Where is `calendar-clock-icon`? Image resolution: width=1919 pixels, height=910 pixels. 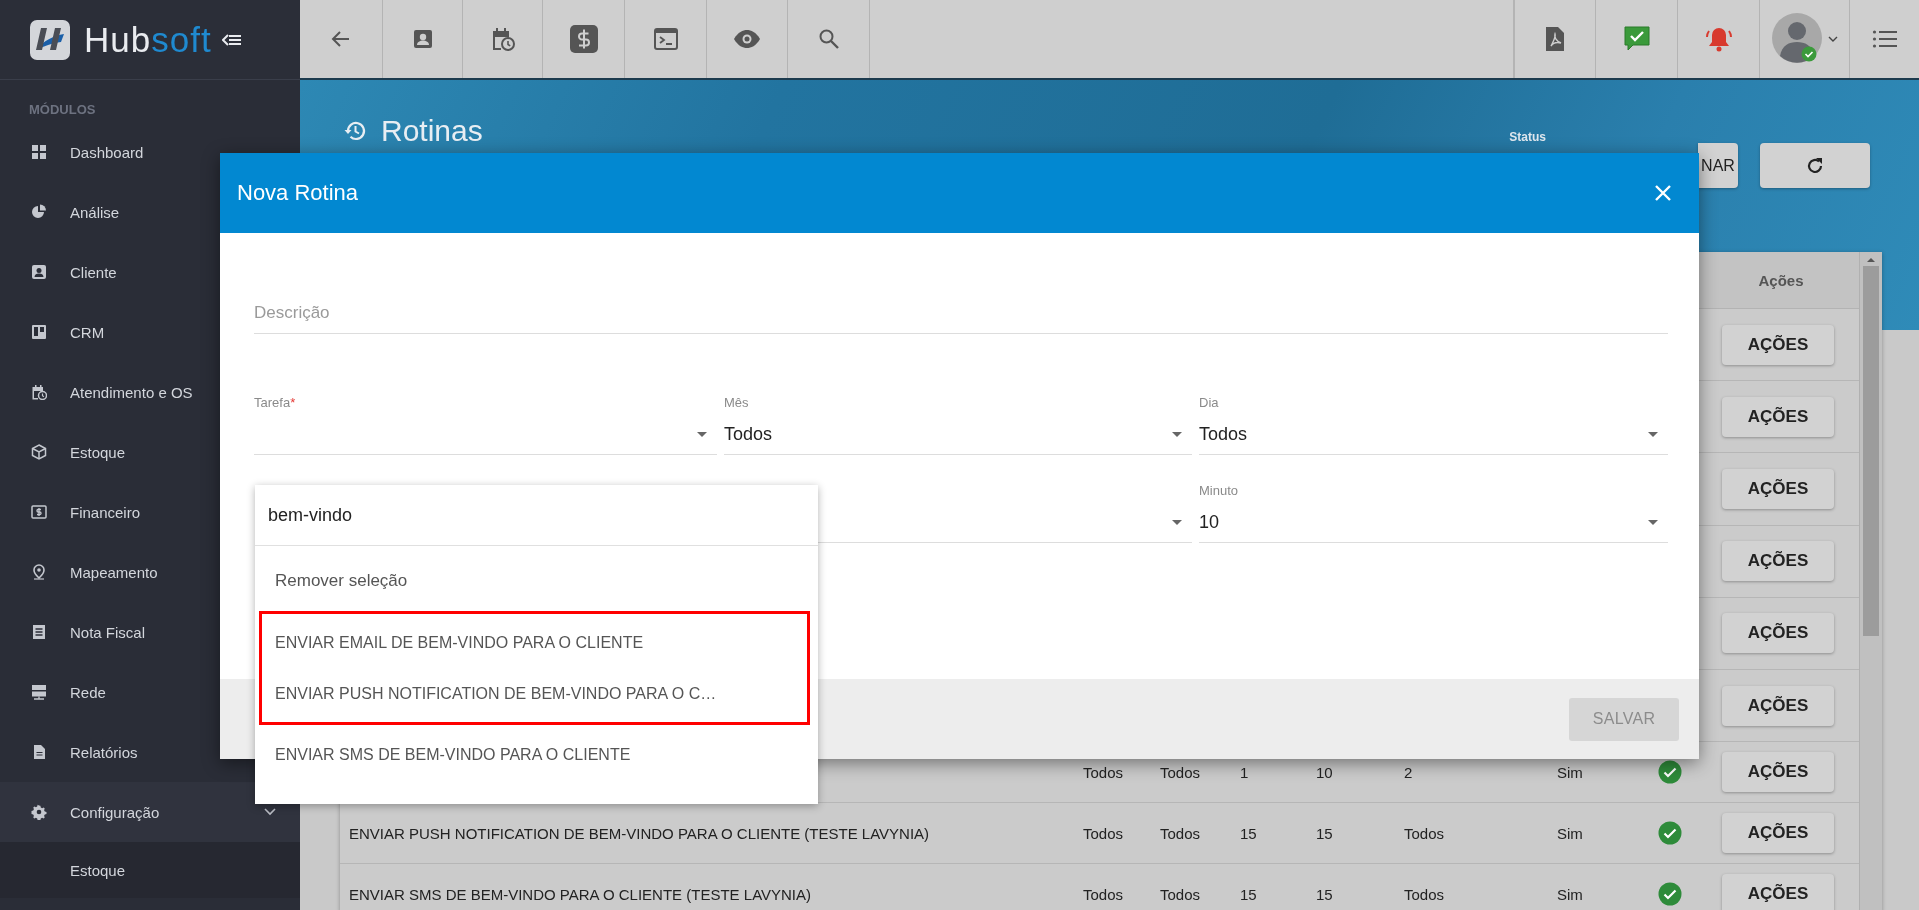
calendar-clock-icon is located at coordinates (39, 392).